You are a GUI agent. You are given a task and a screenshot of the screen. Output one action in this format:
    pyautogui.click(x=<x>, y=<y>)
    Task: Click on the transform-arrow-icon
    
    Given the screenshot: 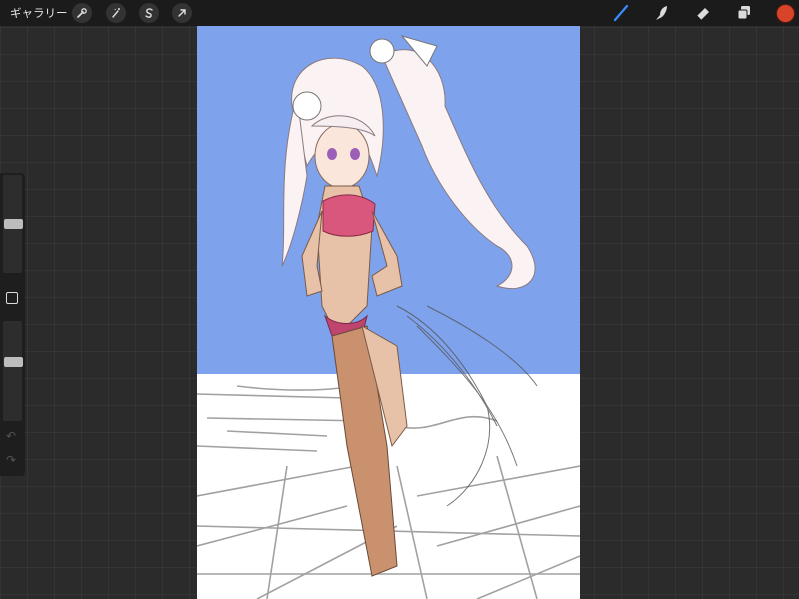 What is the action you would take?
    pyautogui.click(x=182, y=13)
    